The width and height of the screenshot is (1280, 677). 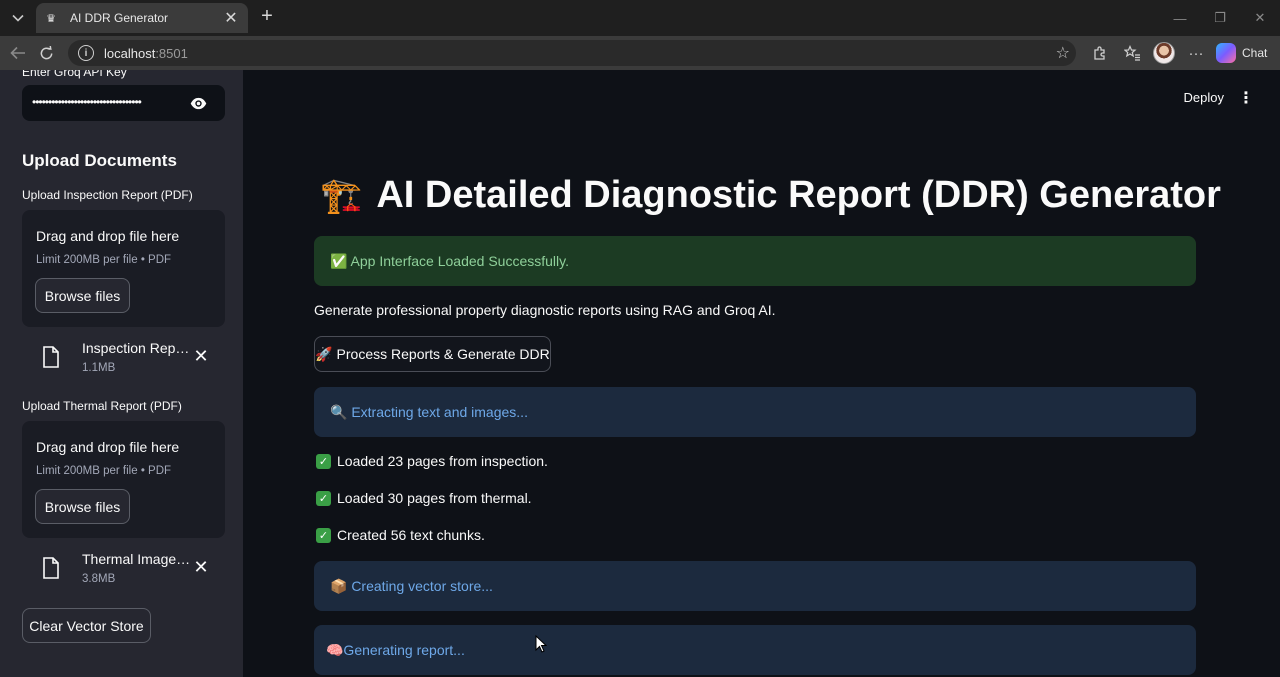 I want to click on show-password-eye-icon, so click(x=198, y=103).